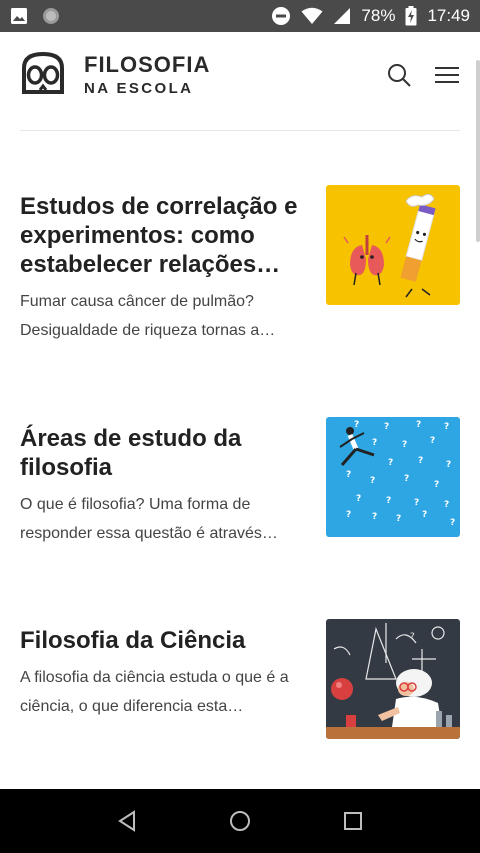  I want to click on circle-notification-icon, so click(51, 16).